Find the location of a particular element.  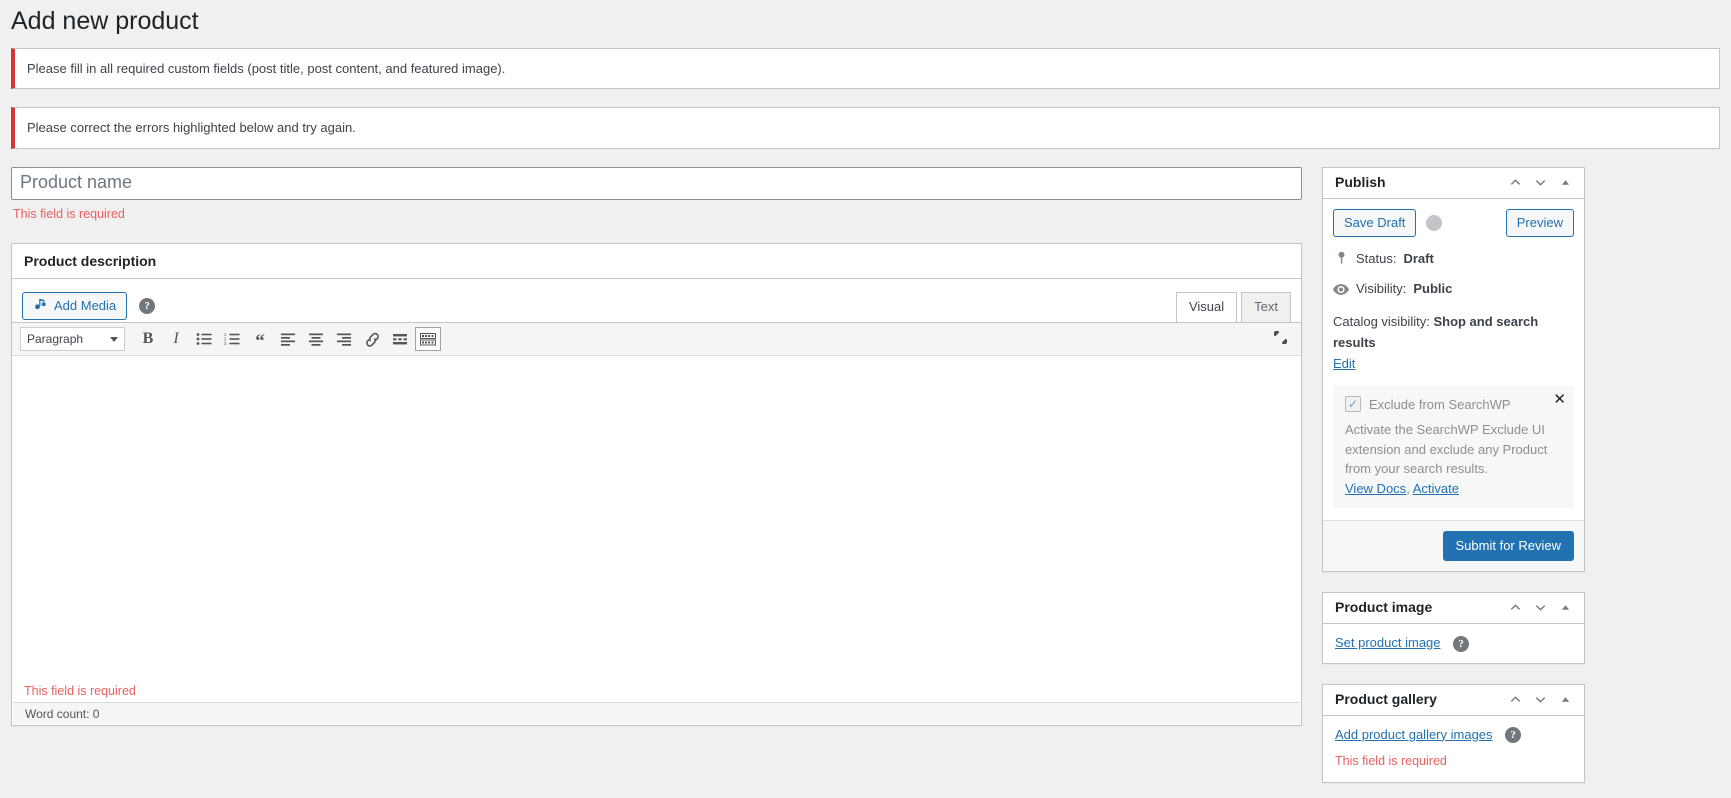

publishing-actions: Submit for Review is located at coordinates (1453, 545).